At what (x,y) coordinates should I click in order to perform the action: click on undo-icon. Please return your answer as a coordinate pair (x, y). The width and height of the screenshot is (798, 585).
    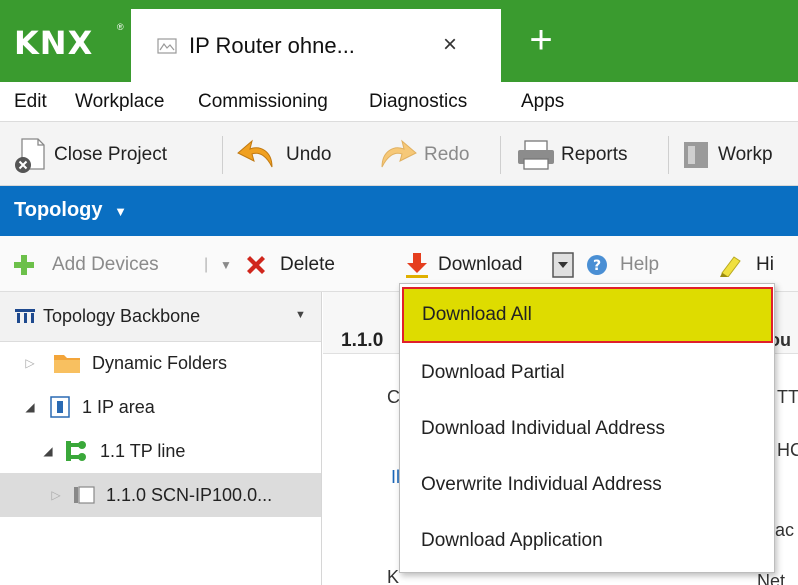
    Looking at the image, I should click on (255, 153).